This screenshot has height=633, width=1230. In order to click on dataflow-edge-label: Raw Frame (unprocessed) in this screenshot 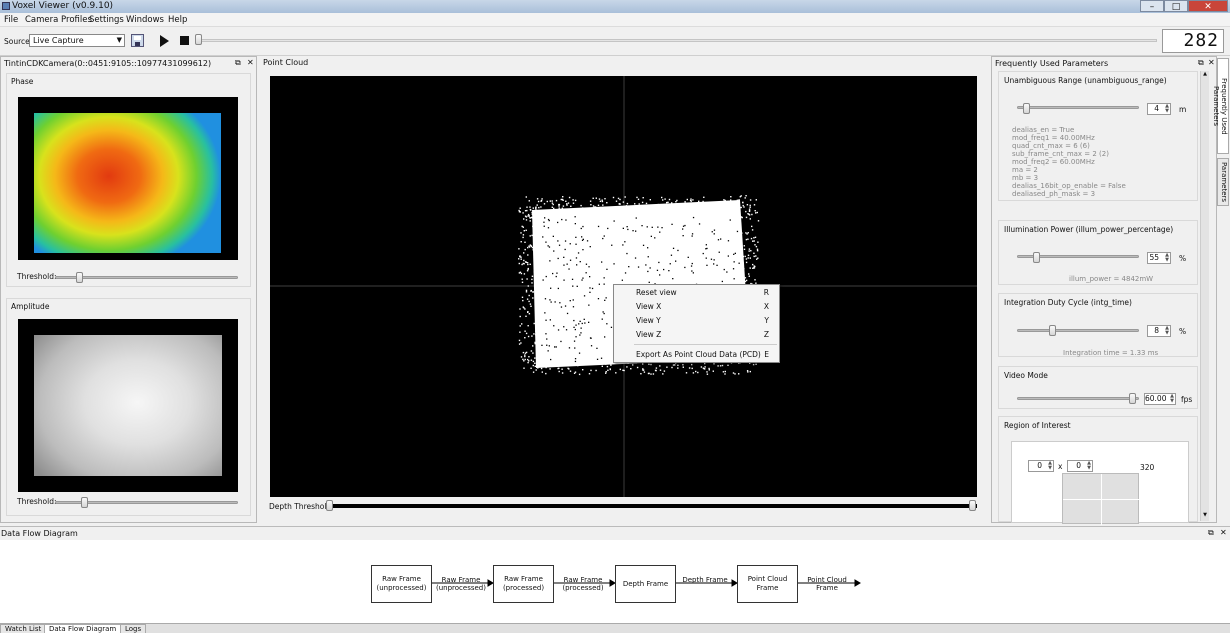, I will do `click(461, 584)`.